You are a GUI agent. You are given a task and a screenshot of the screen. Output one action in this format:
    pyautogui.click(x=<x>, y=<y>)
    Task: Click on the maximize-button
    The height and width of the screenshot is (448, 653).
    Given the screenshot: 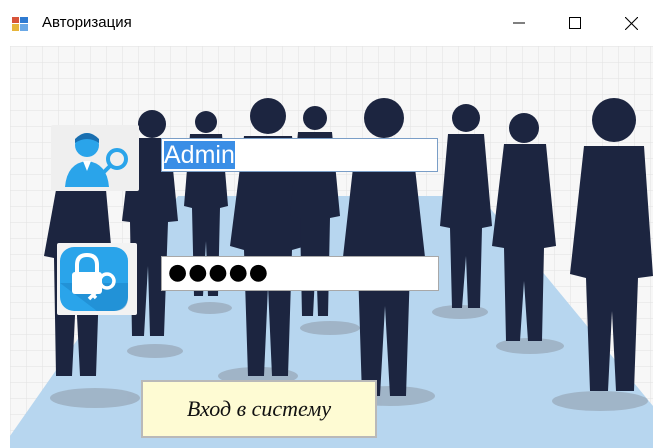 What is the action you would take?
    pyautogui.click(x=575, y=23)
    